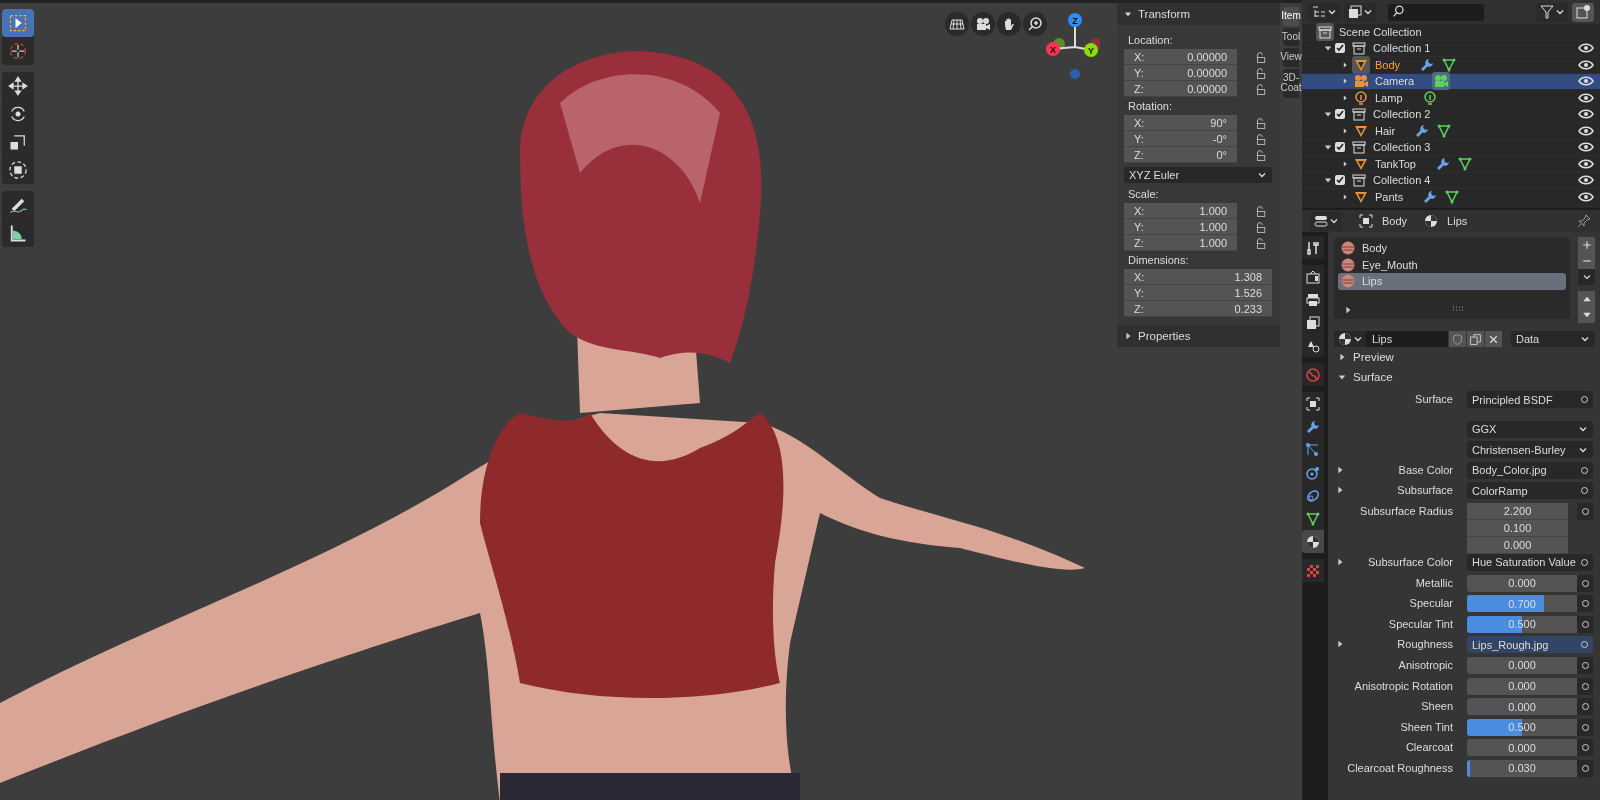  Describe the element at coordinates (1180, 123) in the screenshot. I see `number-field: X: 90°` at that location.